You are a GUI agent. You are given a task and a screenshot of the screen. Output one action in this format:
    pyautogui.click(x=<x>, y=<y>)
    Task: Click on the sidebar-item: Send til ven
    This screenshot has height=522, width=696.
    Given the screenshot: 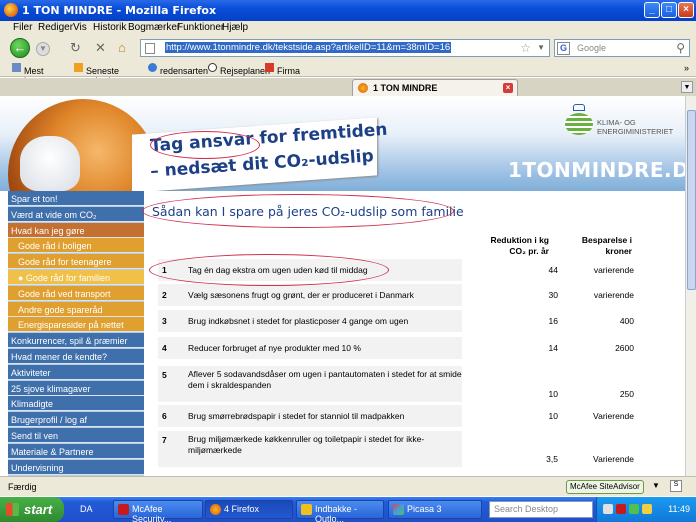 What is the action you would take?
    pyautogui.click(x=76, y=435)
    